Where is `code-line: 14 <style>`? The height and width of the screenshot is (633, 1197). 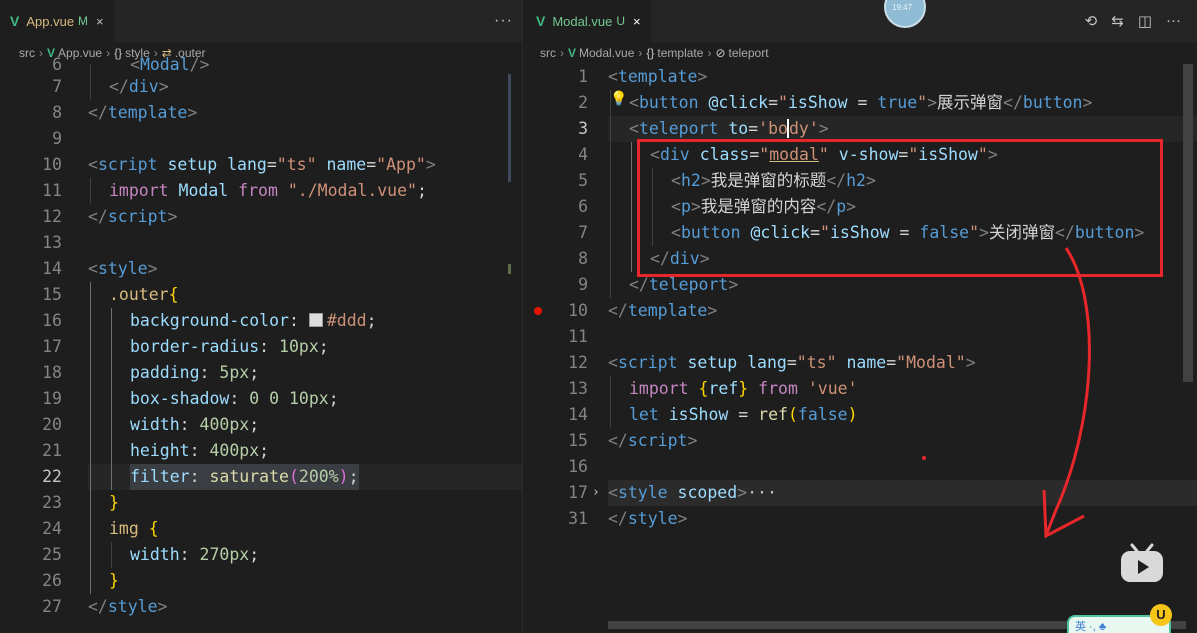
code-line: 14 <style> is located at coordinates (100, 268).